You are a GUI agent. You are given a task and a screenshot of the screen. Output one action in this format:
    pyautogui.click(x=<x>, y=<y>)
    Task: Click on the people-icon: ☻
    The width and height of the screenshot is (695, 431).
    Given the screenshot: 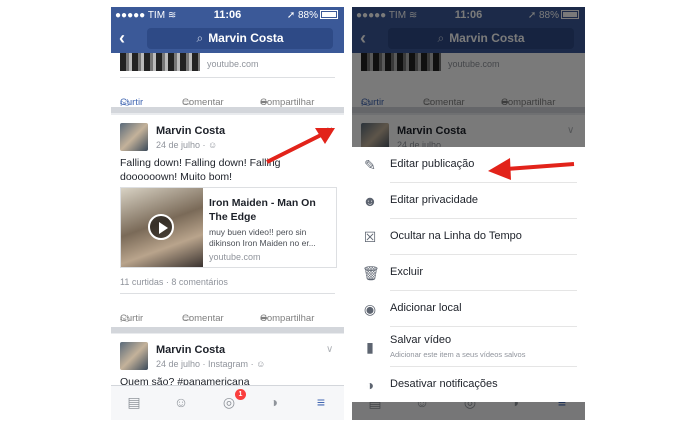 What is the action you would take?
    pyautogui.click(x=370, y=201)
    